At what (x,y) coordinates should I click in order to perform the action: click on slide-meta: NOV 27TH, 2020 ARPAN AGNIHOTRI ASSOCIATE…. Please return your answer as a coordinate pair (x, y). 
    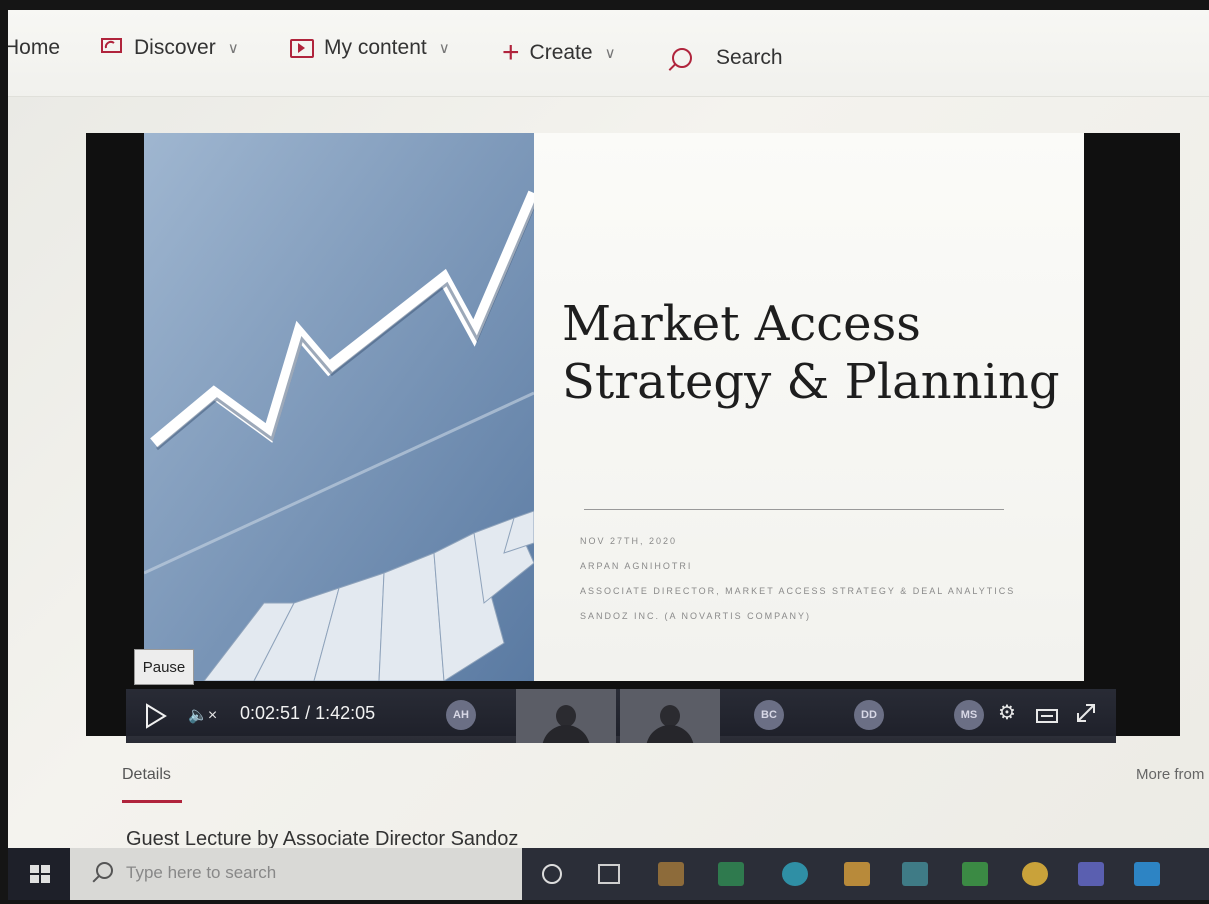
    Looking at the image, I should click on (810, 579).